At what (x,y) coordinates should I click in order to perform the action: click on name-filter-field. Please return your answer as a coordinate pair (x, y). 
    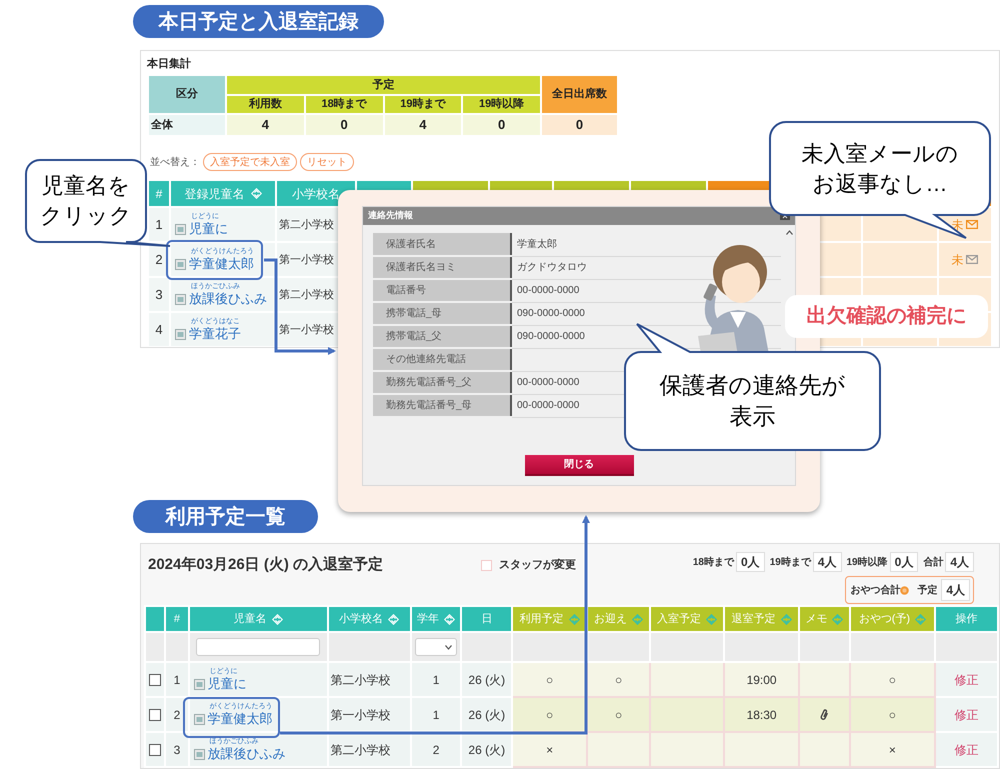
    Looking at the image, I should click on (258, 647).